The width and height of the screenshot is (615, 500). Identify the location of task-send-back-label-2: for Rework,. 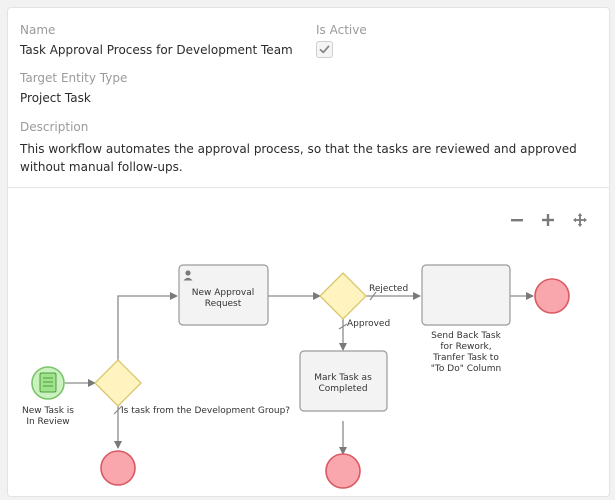
(465, 347).